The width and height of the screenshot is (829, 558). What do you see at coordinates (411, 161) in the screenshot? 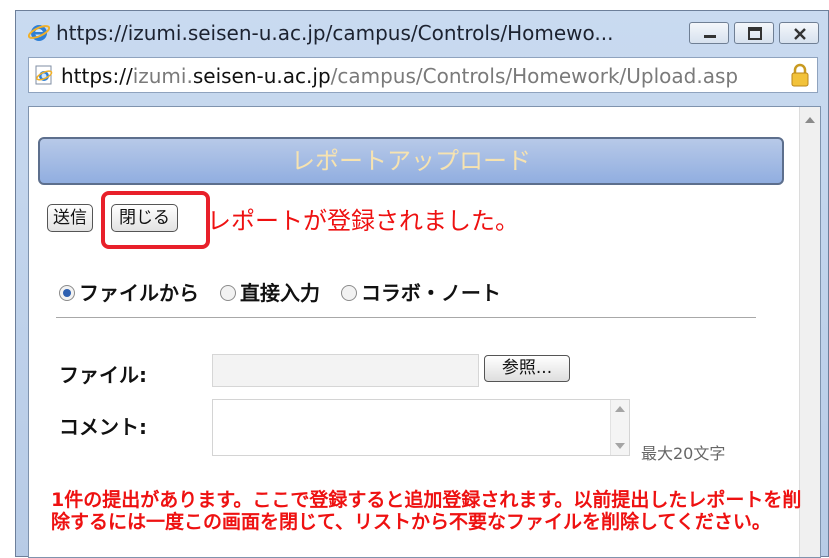
I see `page-banner-title: レポートアップロード` at bounding box center [411, 161].